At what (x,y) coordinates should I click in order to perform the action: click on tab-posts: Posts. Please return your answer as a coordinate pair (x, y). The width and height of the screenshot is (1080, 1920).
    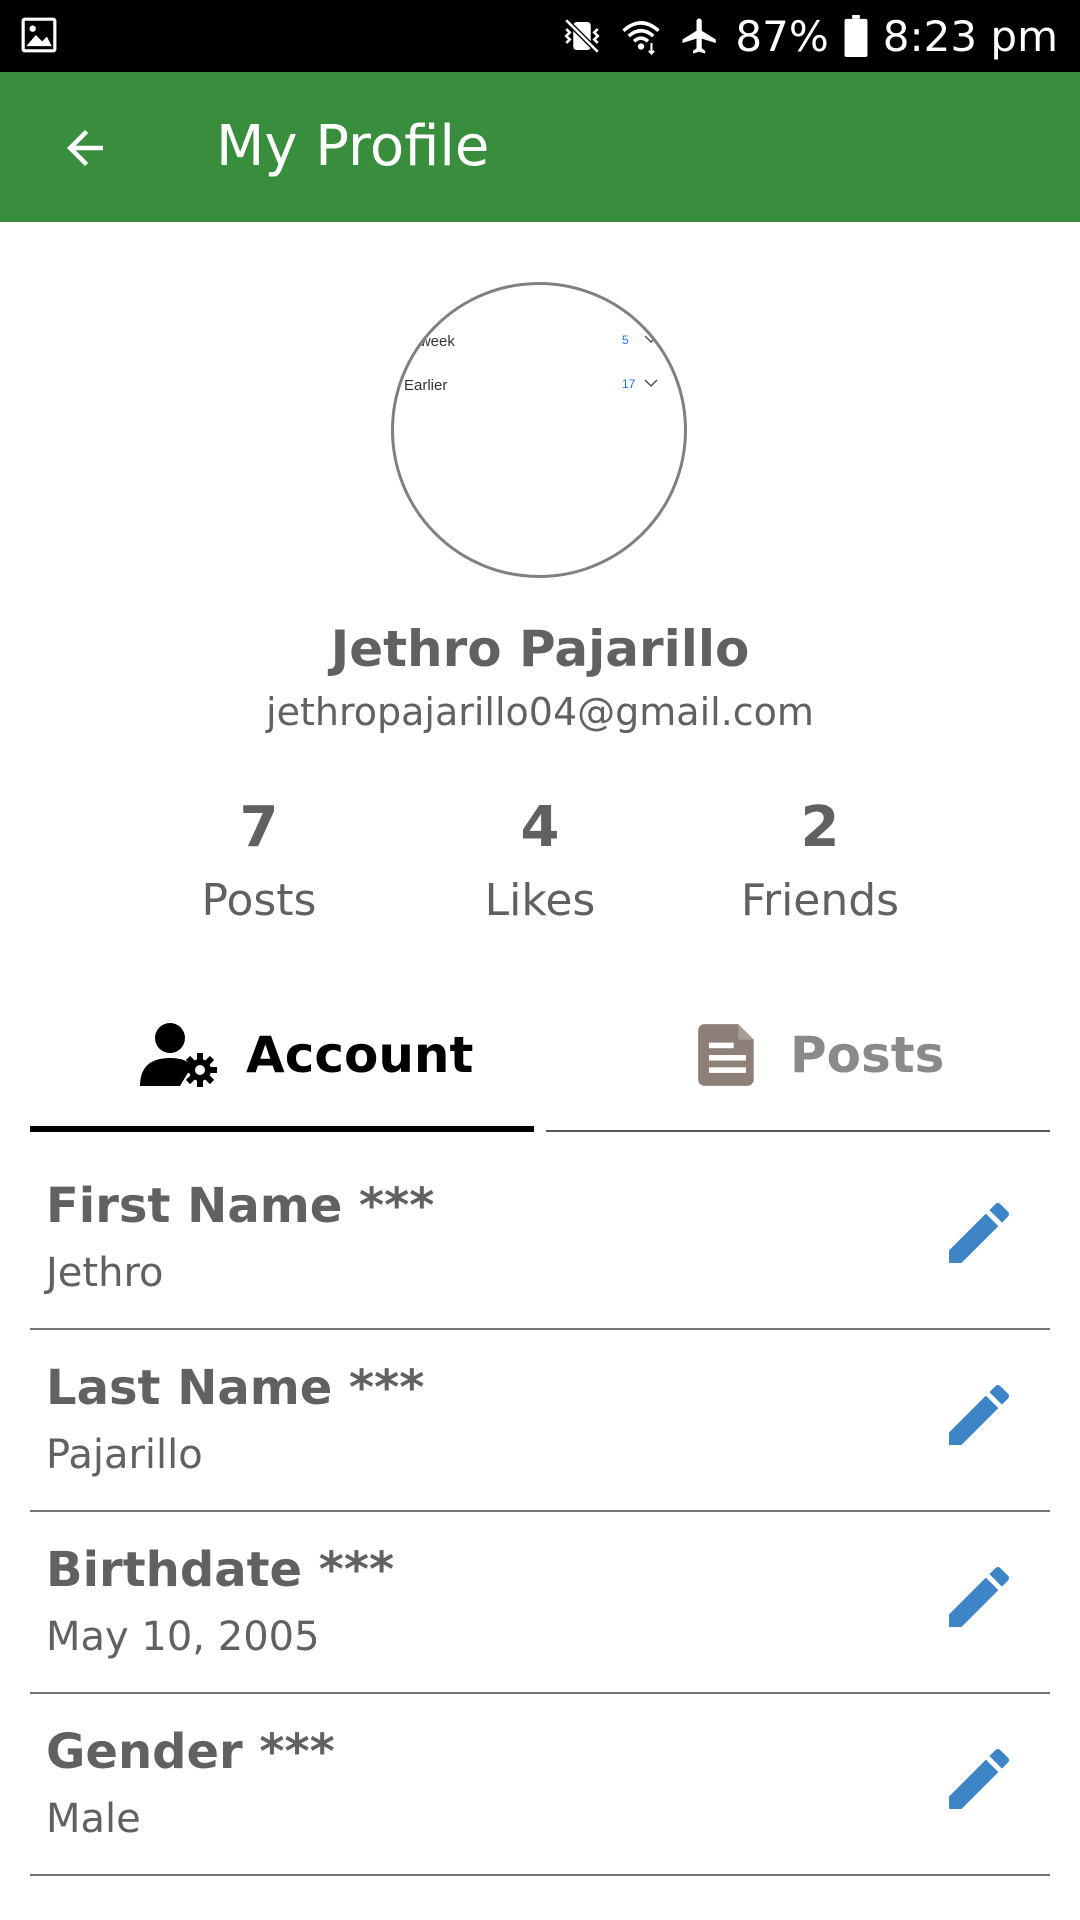
    Looking at the image, I should click on (798, 1065).